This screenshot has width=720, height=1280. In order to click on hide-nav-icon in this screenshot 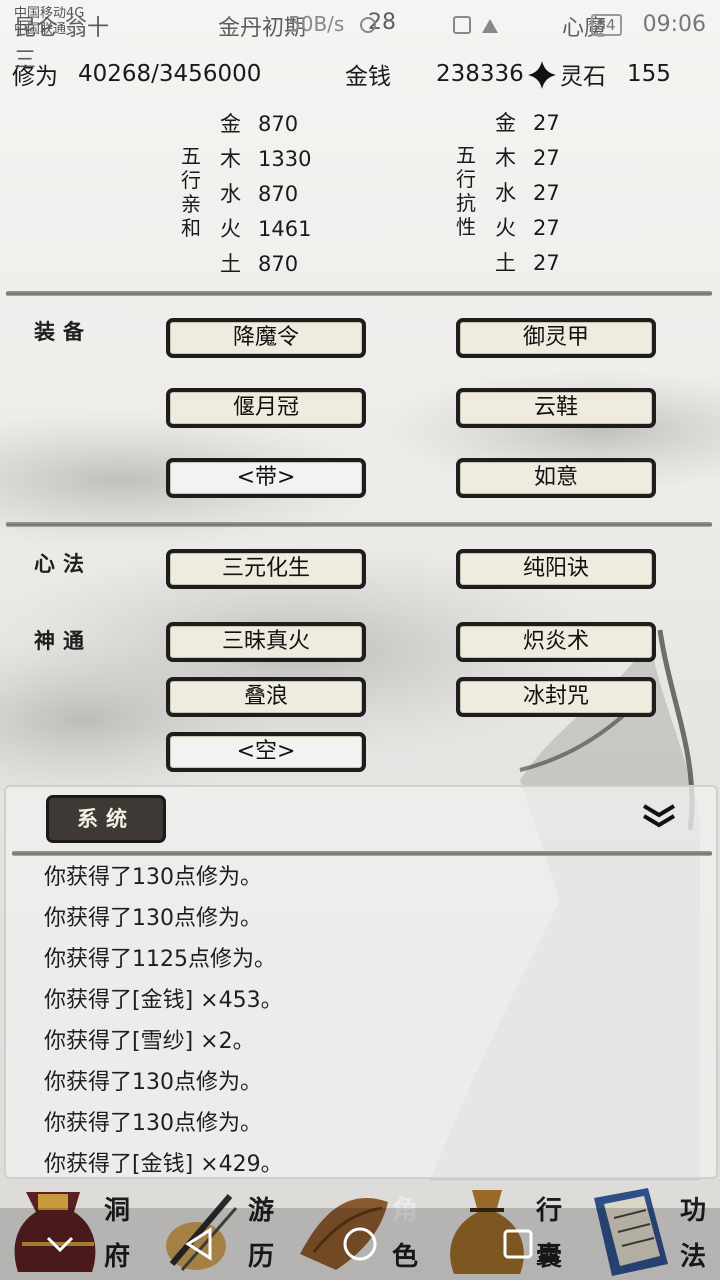, I will do `click(60, 1244)`.